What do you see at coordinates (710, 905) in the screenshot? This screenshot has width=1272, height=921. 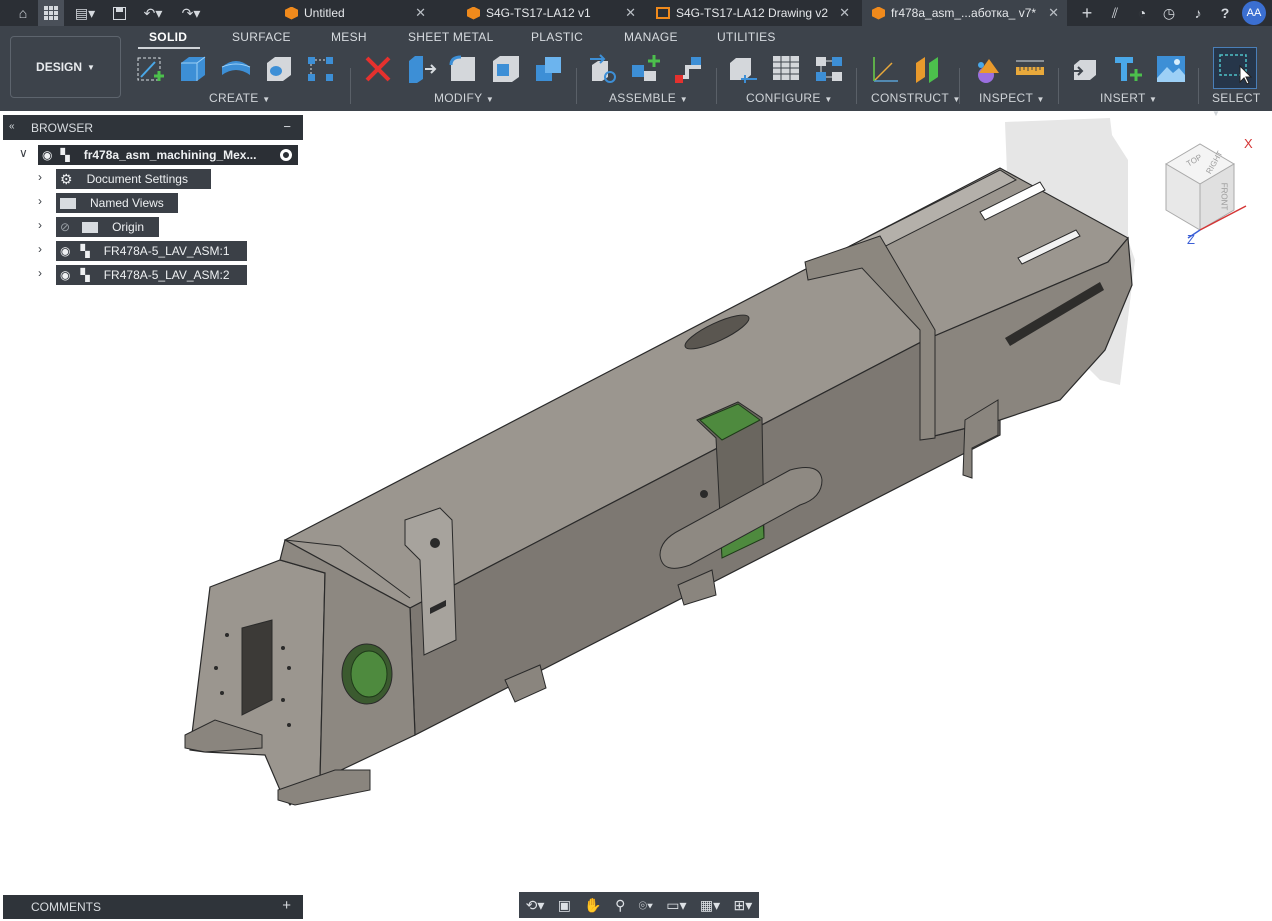 I see `grid-snaps-icon: ▦▾` at bounding box center [710, 905].